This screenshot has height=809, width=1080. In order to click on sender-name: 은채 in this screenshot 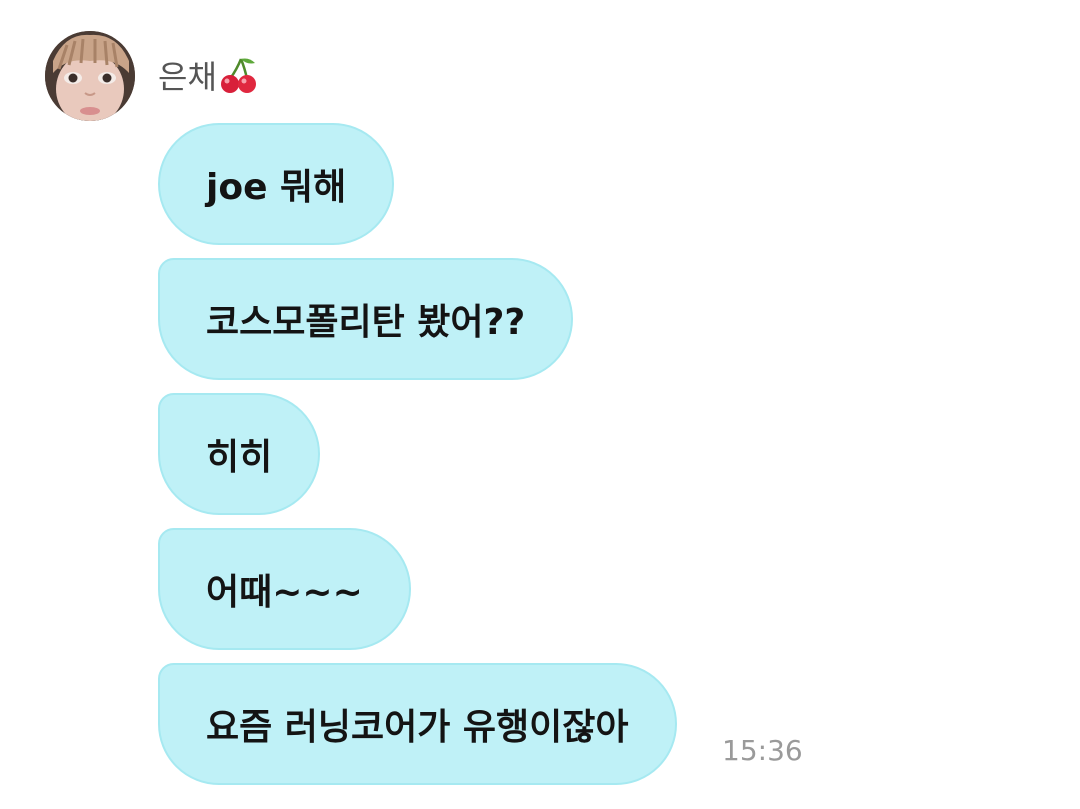, I will do `click(187, 77)`.